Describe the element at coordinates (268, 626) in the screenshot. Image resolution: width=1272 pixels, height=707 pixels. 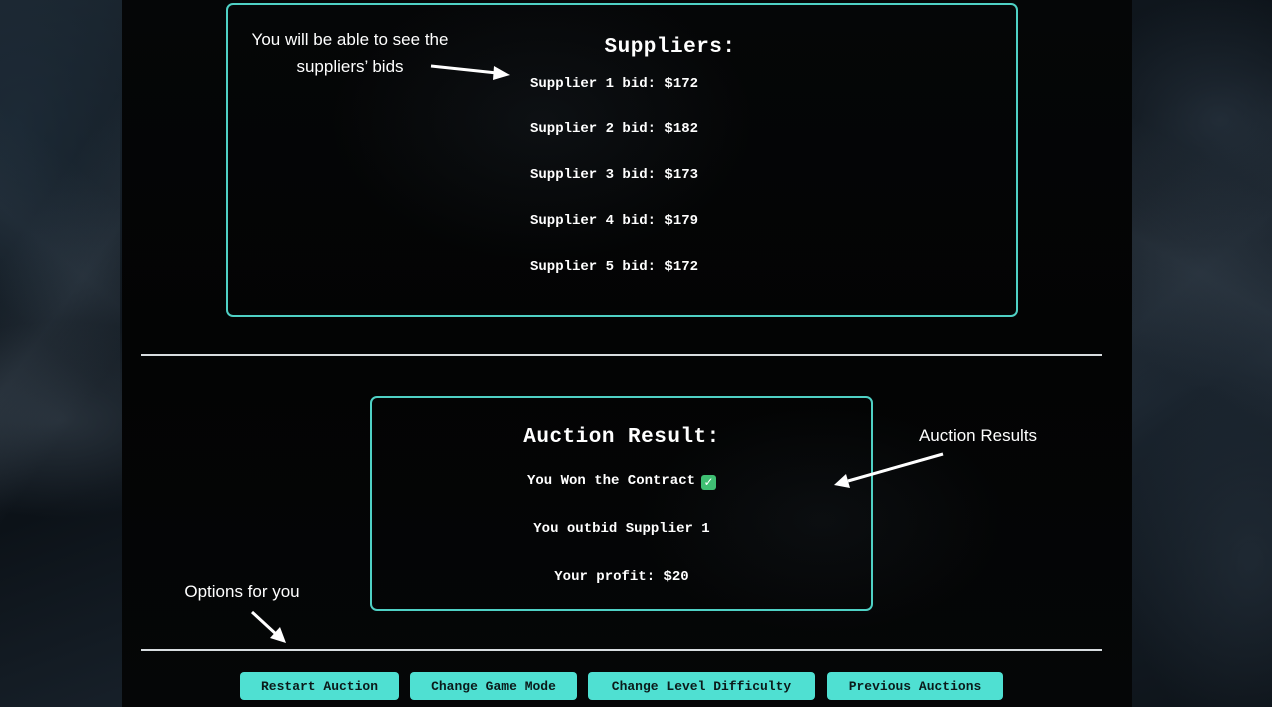
I see `options-arrow-icon` at that location.